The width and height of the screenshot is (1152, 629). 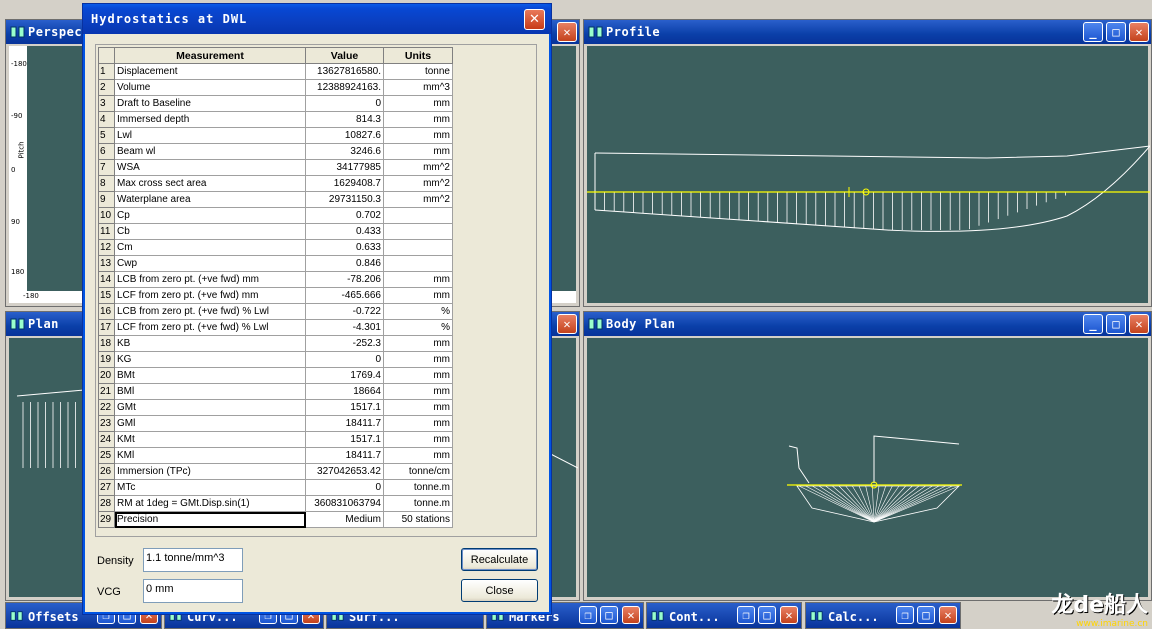 What do you see at coordinates (210, 151) in the screenshot?
I see `measurement-cell: Beam wl` at bounding box center [210, 151].